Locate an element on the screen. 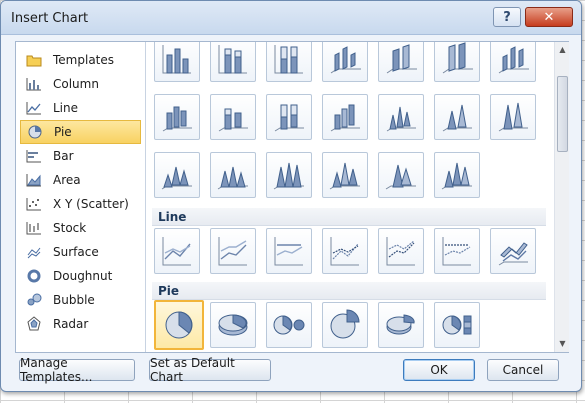 This screenshot has height=403, width=585. chart-type-label: Templates is located at coordinates (84, 60).